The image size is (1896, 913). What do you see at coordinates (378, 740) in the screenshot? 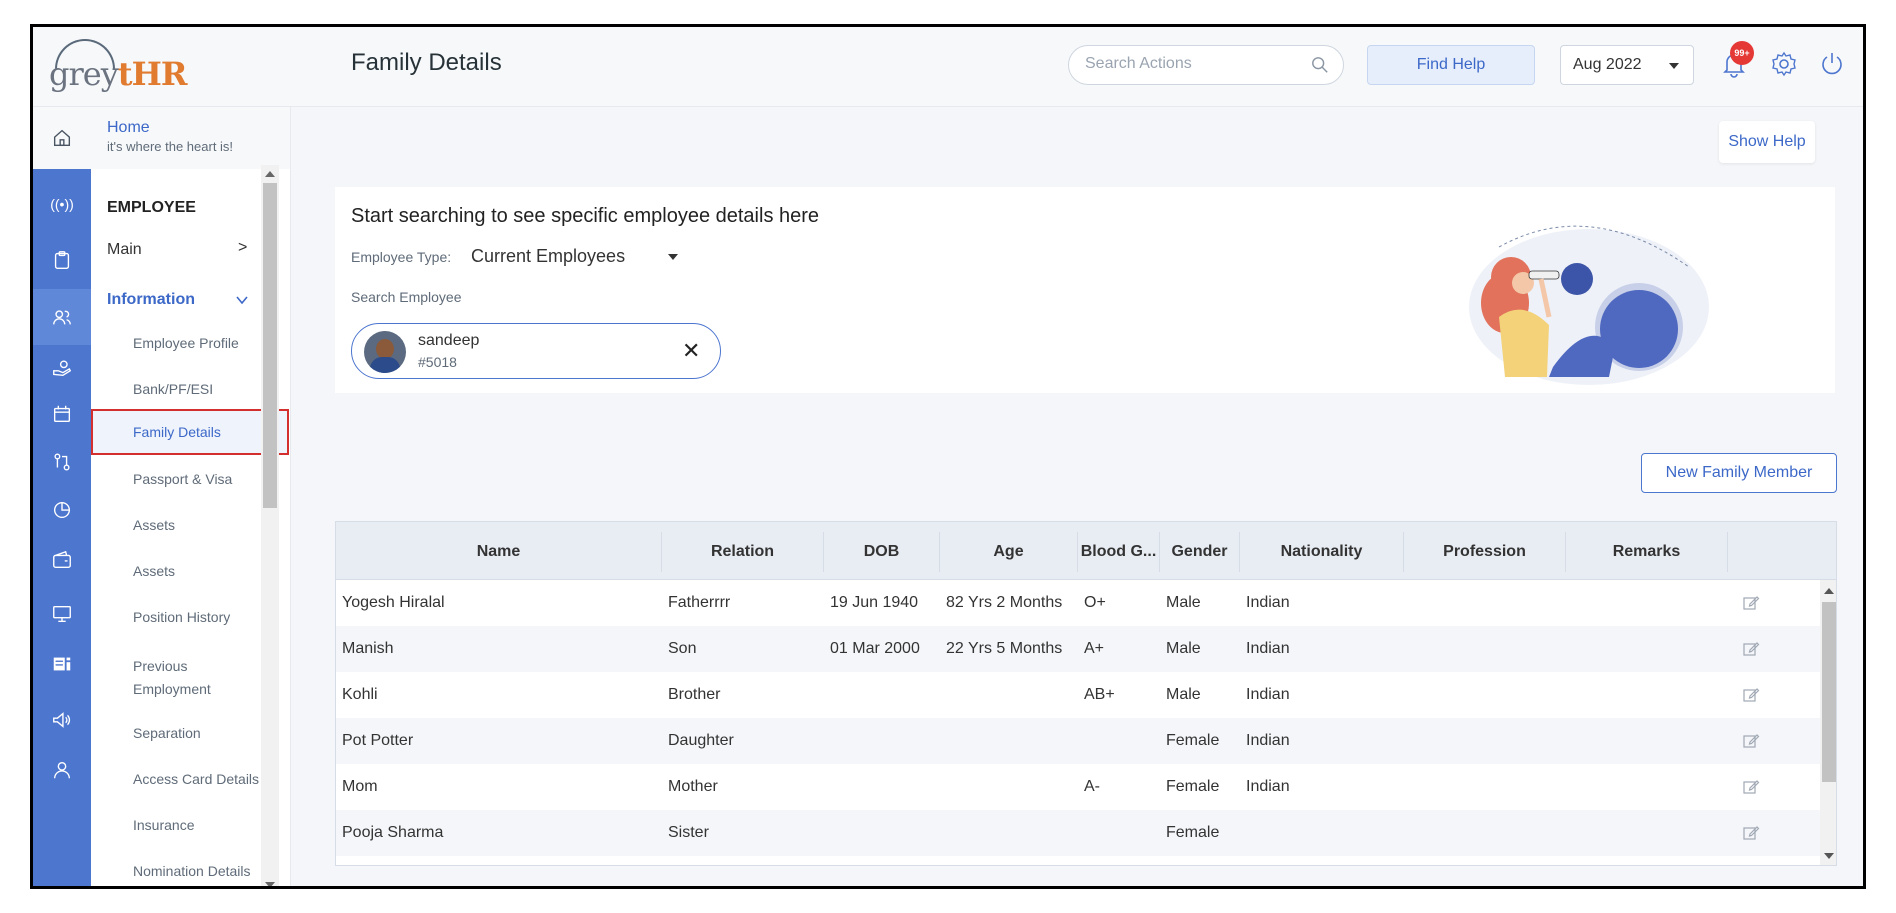
I see `cell-name: Pot Potter` at bounding box center [378, 740].